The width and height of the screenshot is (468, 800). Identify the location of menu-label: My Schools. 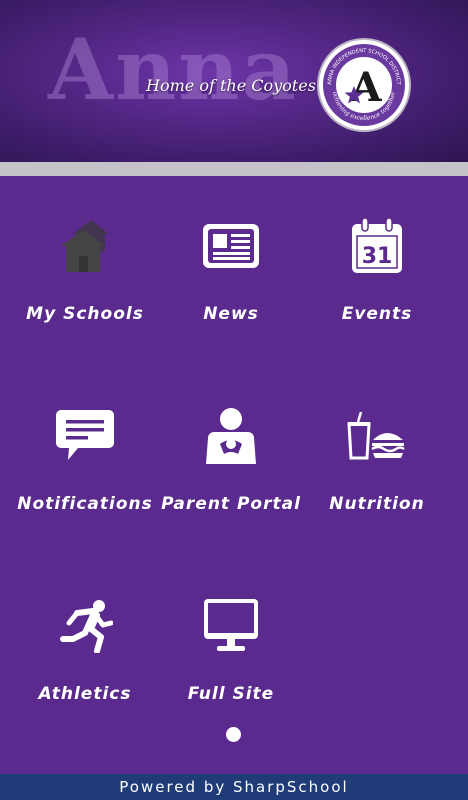
(85, 314).